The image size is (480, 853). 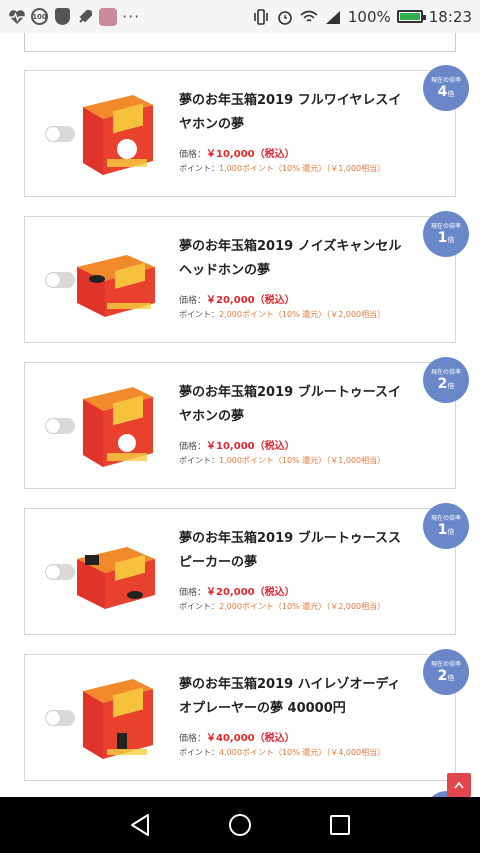 What do you see at coordinates (450, 16) in the screenshot?
I see `clock: 18:23` at bounding box center [450, 16].